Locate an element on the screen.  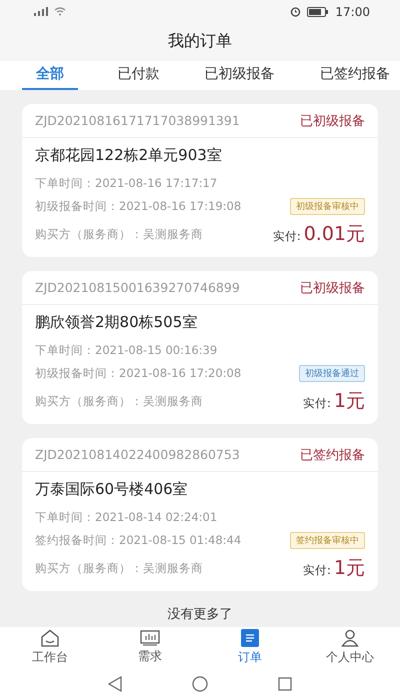
battery-icon is located at coordinates (318, 11).